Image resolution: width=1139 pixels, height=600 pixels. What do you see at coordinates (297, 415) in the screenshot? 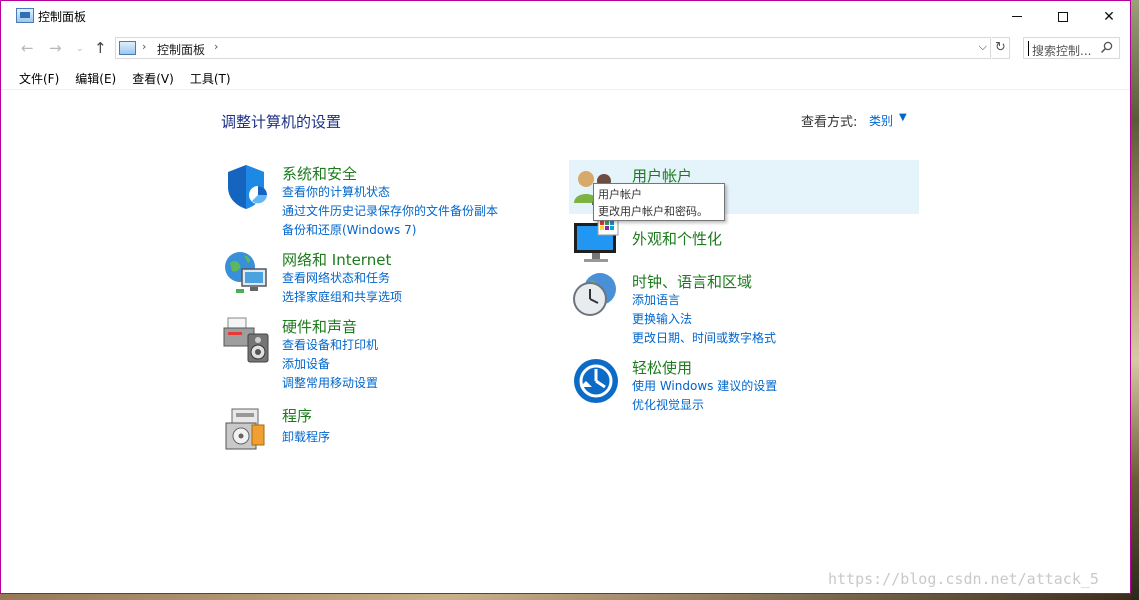
I see `category-title: 程序` at bounding box center [297, 415].